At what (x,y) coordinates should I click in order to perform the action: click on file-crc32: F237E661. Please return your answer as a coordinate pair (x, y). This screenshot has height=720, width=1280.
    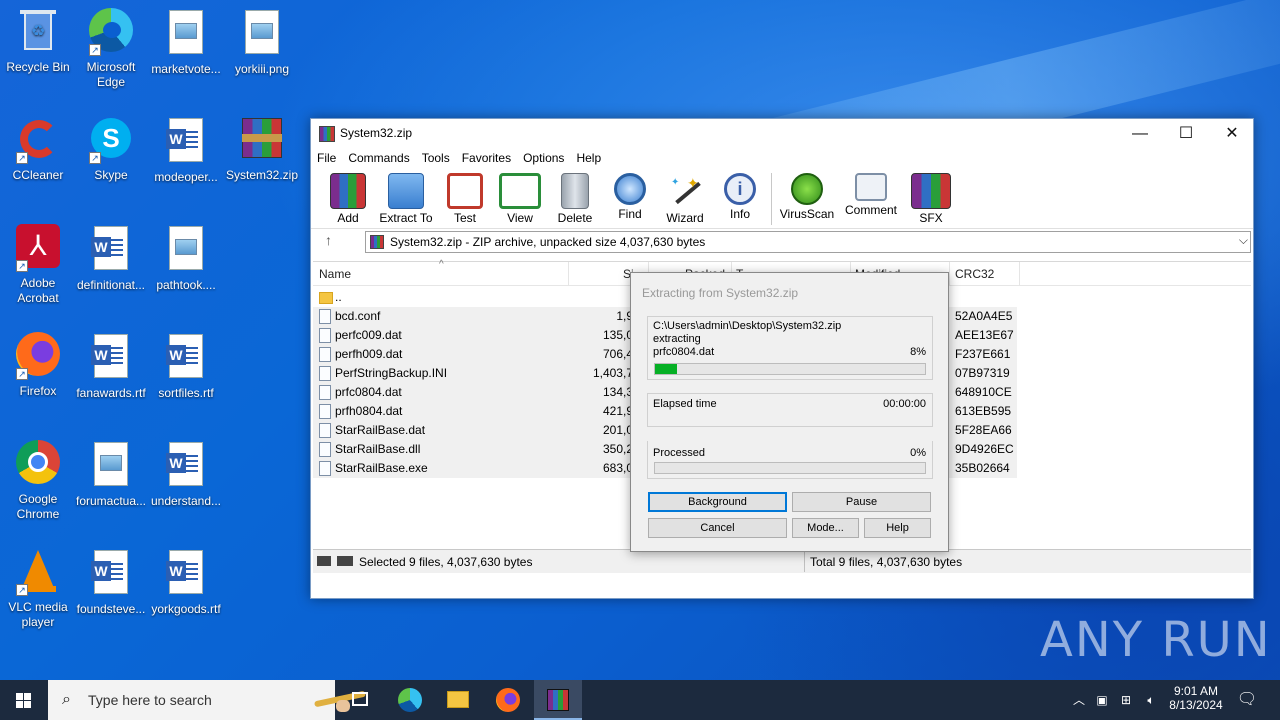
    Looking at the image, I should click on (983, 354).